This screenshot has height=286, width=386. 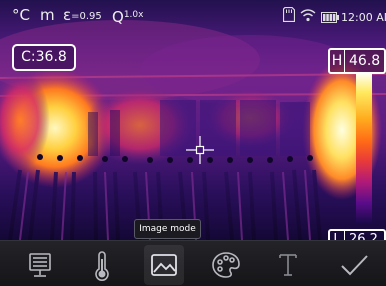 I want to click on emissivity-symbol: ε, so click(x=67, y=15).